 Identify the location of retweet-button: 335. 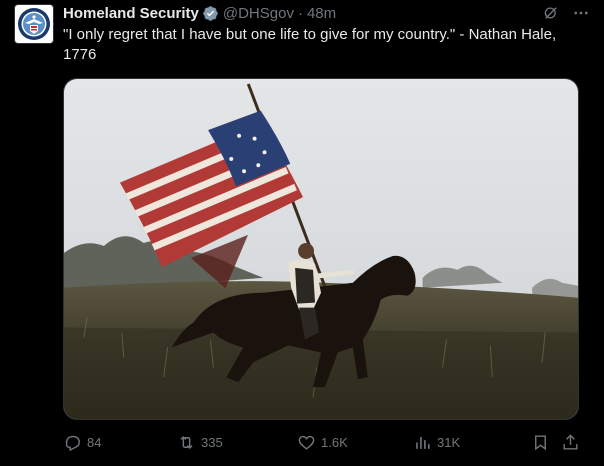
(200, 442).